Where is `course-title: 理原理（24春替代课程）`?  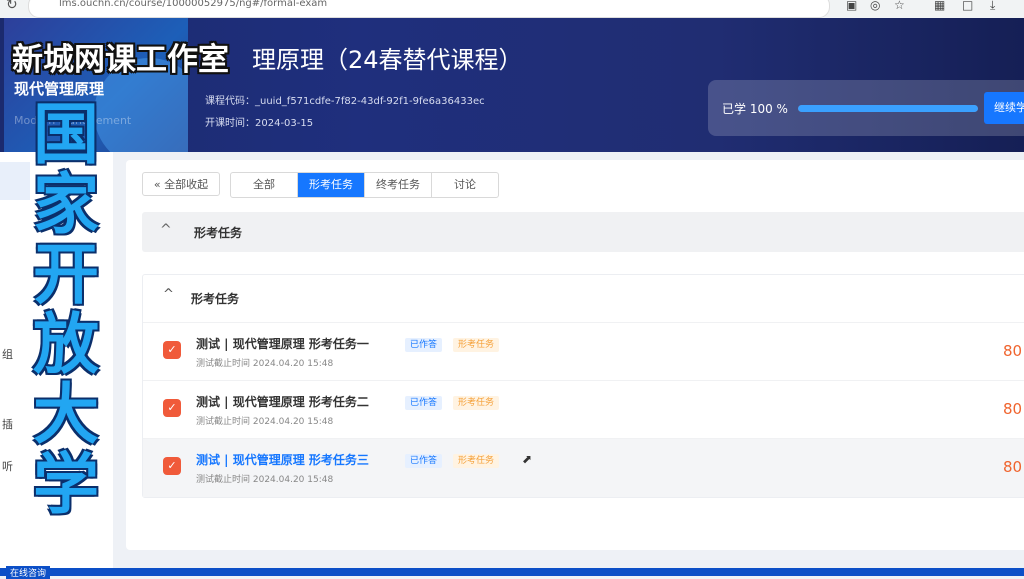
course-title: 理原理（24春替代课程） is located at coordinates (387, 60).